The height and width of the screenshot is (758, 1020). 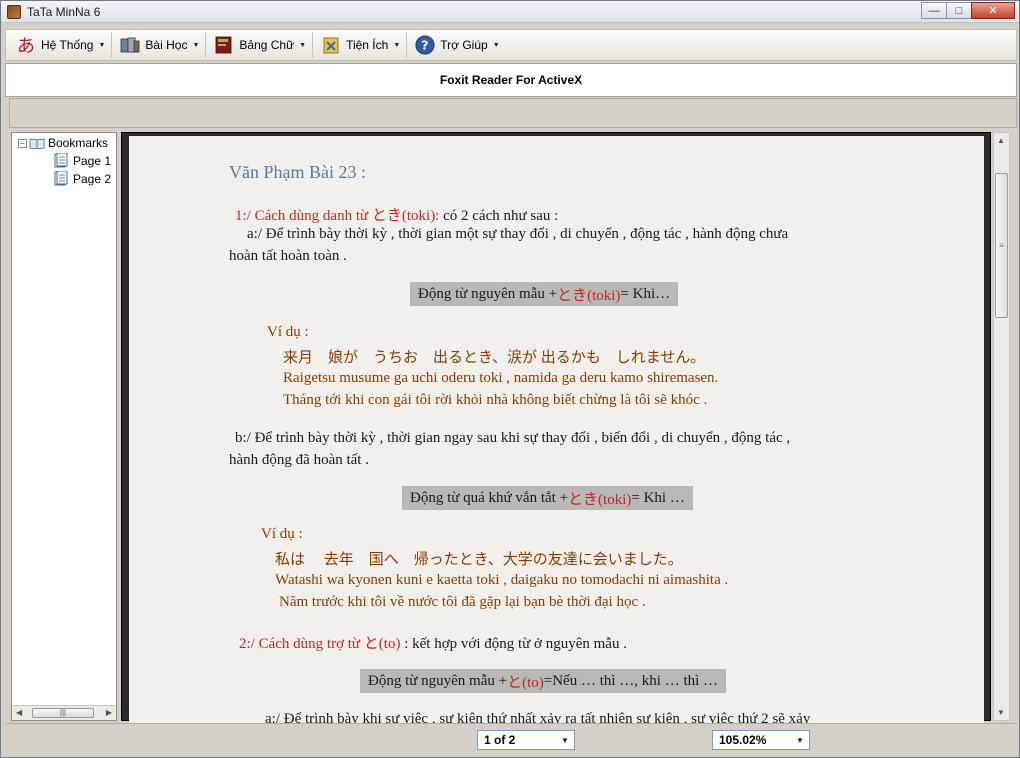 I want to click on section-1a-line-2: hoàn tất hoàn toàn ., so click(x=288, y=256).